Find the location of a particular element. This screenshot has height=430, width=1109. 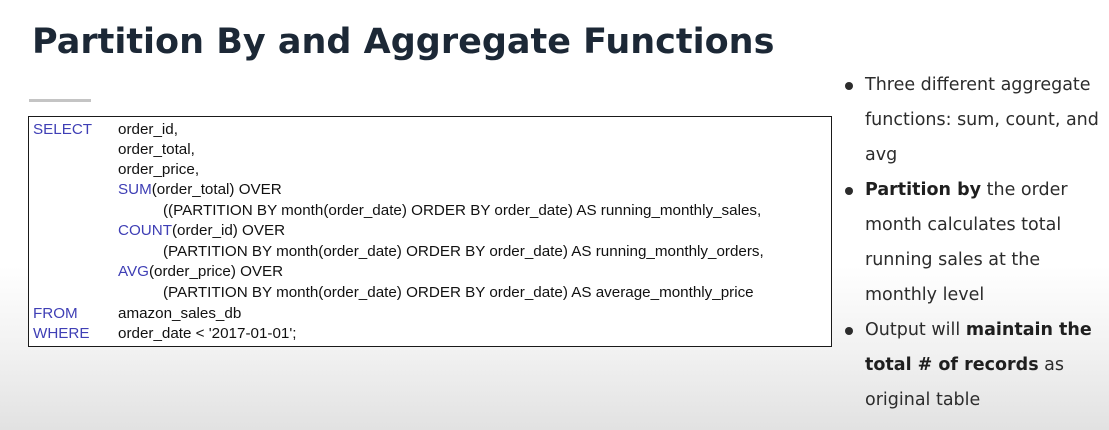

code-line-from: FROM amazon_sales_db is located at coordinates (429, 314).